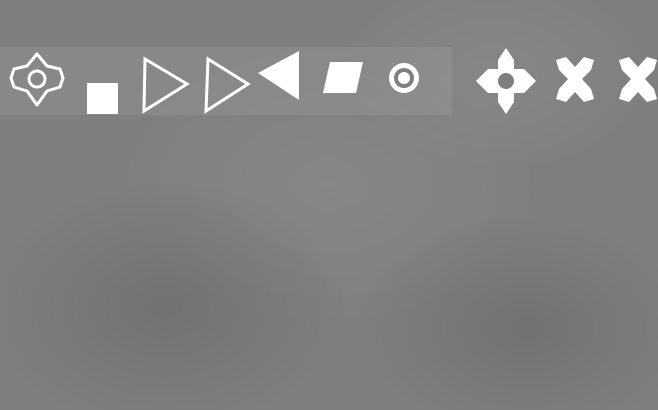 The width and height of the screenshot is (658, 410). What do you see at coordinates (103, 81) in the screenshot?
I see `square-icon` at bounding box center [103, 81].